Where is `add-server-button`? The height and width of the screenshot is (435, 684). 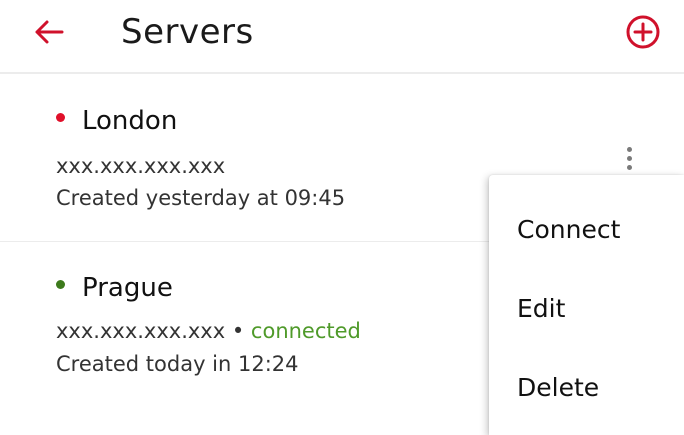 add-server-button is located at coordinates (643, 32).